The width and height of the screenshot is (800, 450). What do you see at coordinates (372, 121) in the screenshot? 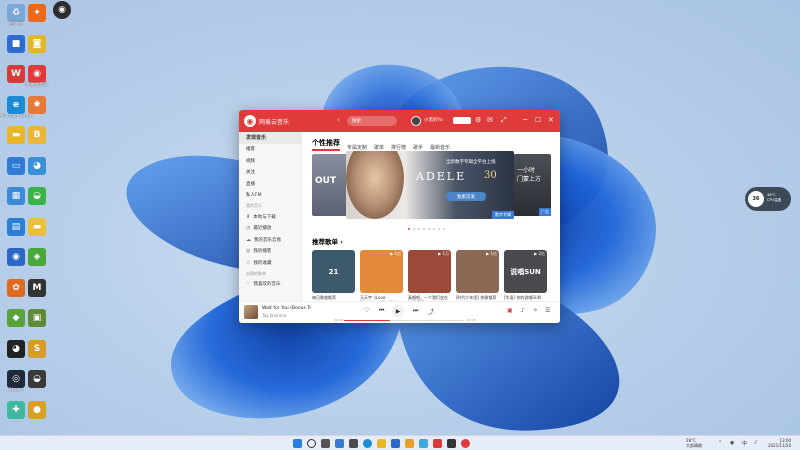
I see `search-input: 搜索` at bounding box center [372, 121].